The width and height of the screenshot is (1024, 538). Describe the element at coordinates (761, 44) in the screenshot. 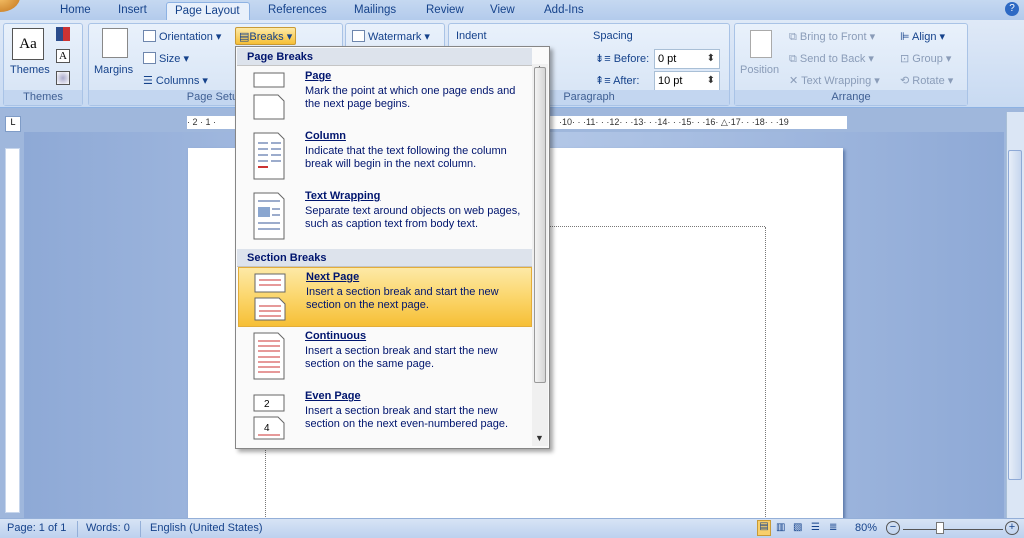

I see `position-icon` at that location.